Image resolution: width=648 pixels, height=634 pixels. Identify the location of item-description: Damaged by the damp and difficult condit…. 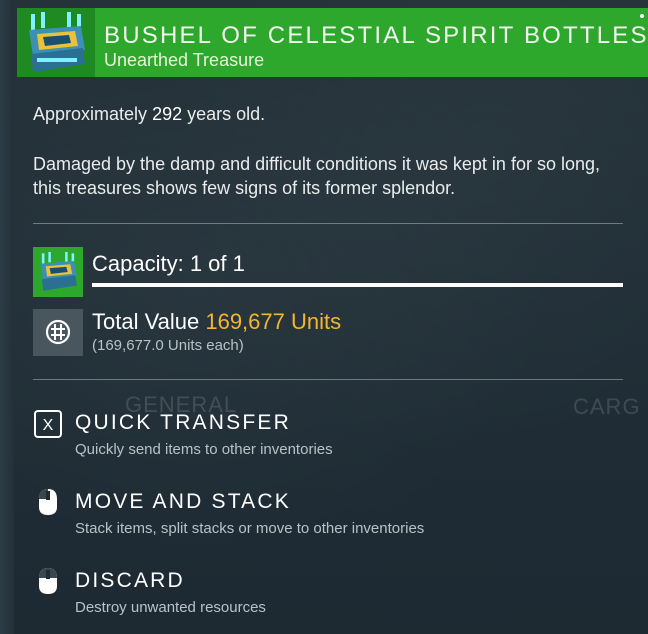
(316, 176).